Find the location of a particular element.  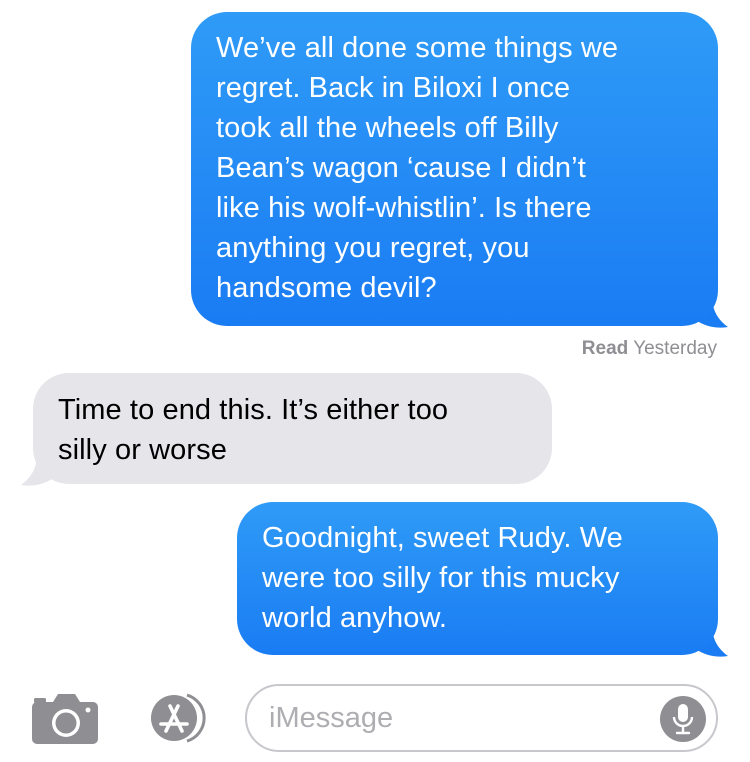

message-line: like his wolf-whistlin’. Is there is located at coordinates (404, 208).